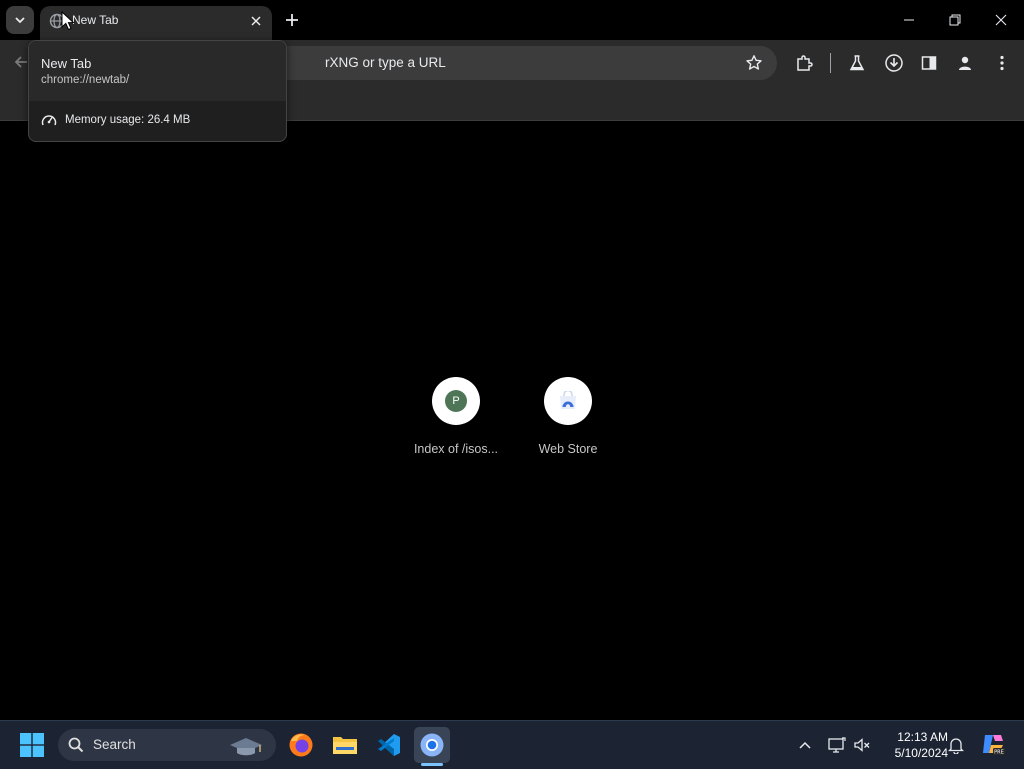  I want to click on chevron-up-icon, so click(805, 745).